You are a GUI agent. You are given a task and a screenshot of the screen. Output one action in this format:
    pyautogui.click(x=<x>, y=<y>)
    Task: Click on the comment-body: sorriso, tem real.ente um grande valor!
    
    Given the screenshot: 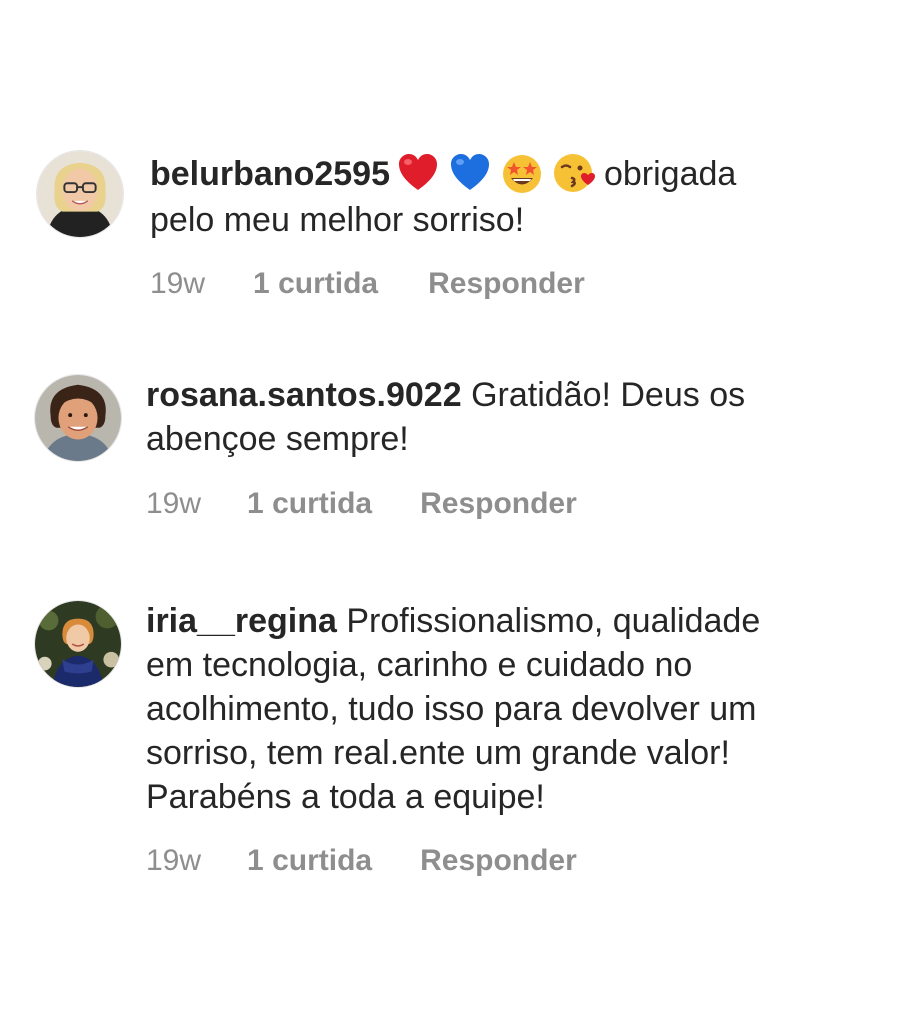 What is the action you would take?
    pyautogui.click(x=438, y=753)
    